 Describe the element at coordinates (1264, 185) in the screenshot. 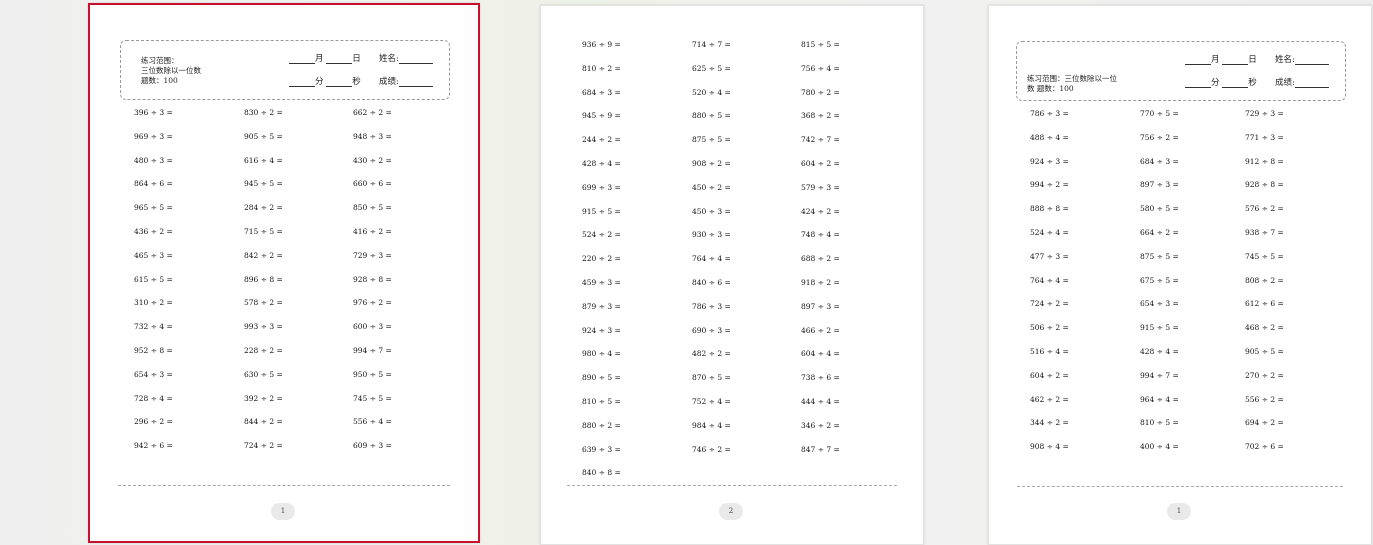

I see `division-problem: 928 ÷ 8 =` at that location.